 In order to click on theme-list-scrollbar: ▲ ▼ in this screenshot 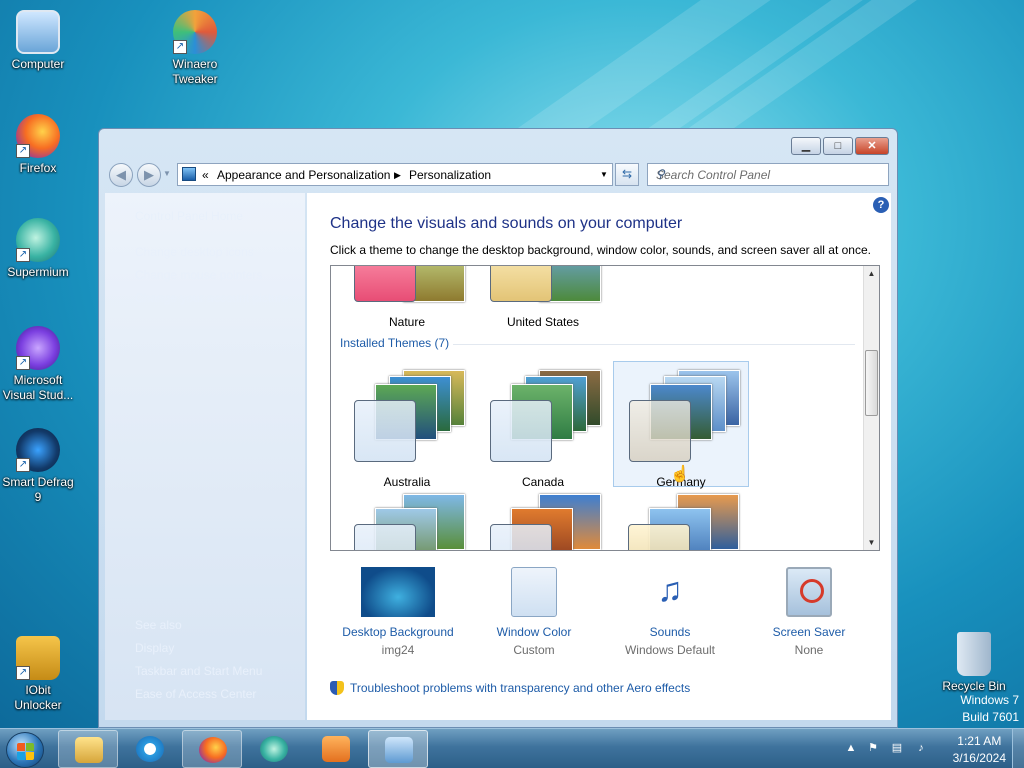, I will do `click(871, 408)`.